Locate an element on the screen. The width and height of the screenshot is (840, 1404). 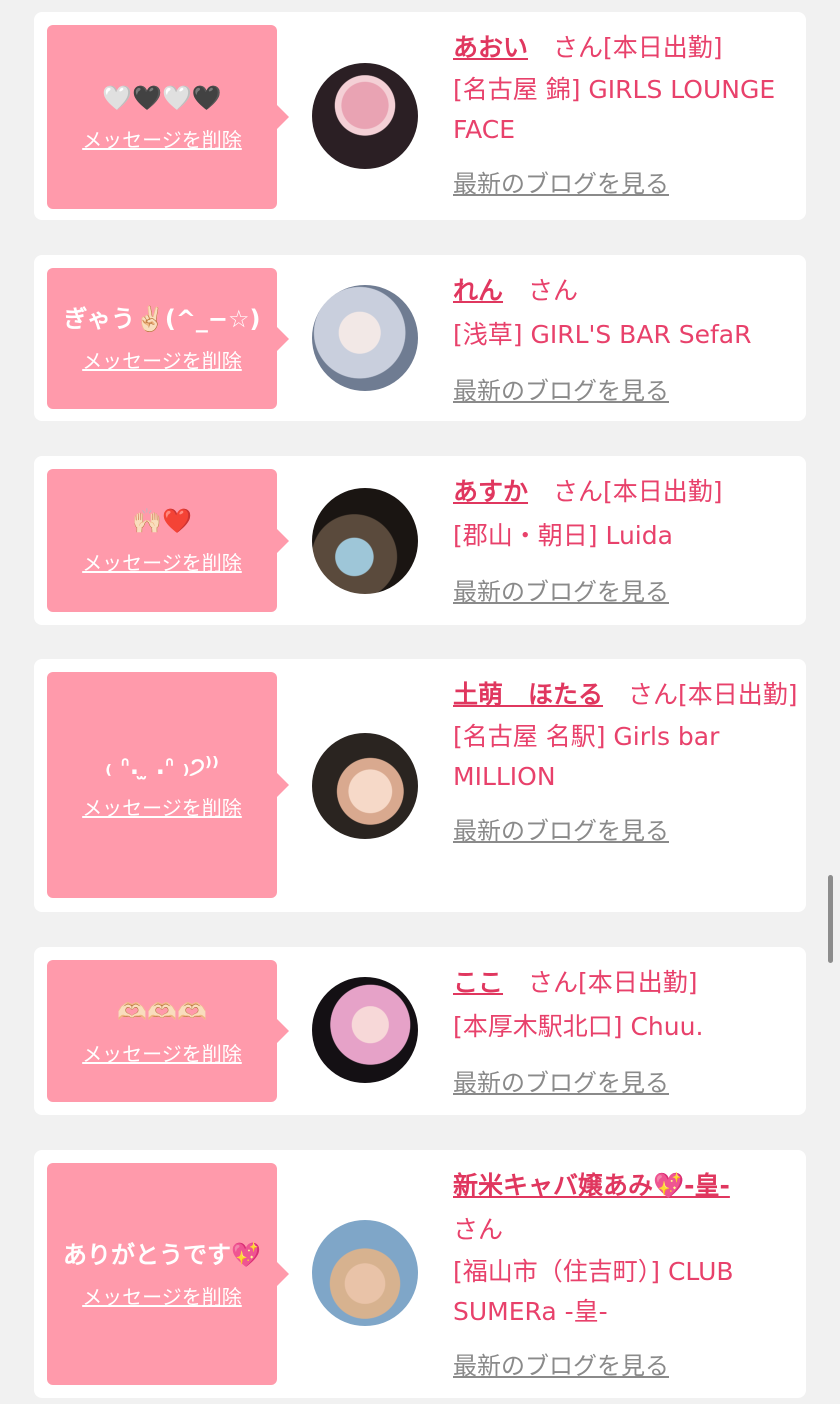
message-bubble: ありがとうです💖 メッセージを削除 is located at coordinates (168, 1274).